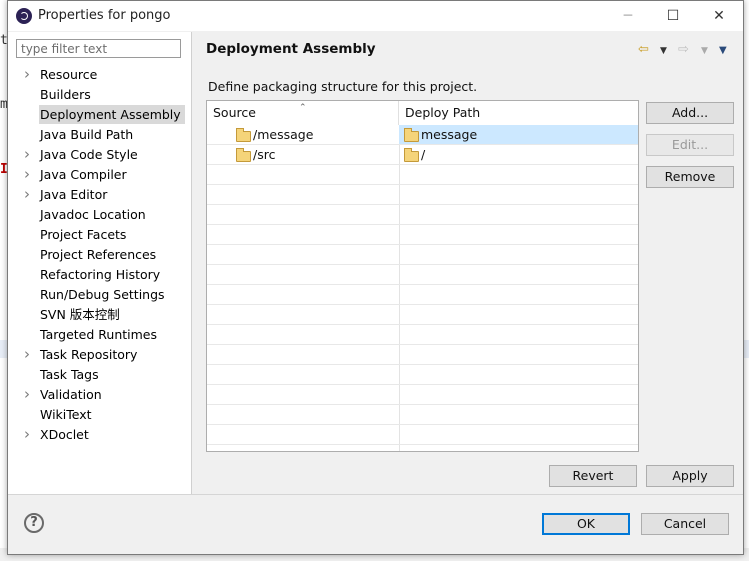 This screenshot has height=561, width=749. What do you see at coordinates (628, 16) in the screenshot?
I see `minimize-button: ─` at bounding box center [628, 16].